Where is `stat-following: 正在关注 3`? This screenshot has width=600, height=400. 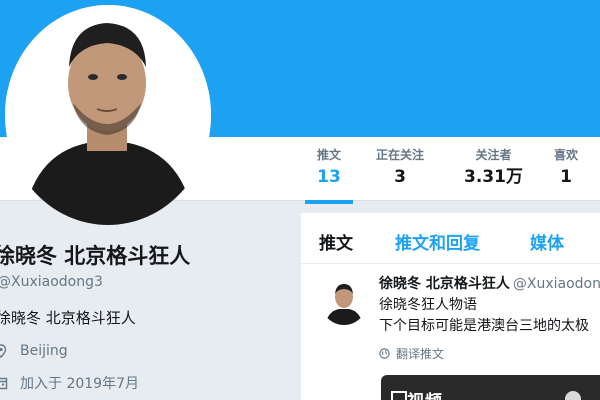
stat-following: 正在关注 3 is located at coordinates (400, 168).